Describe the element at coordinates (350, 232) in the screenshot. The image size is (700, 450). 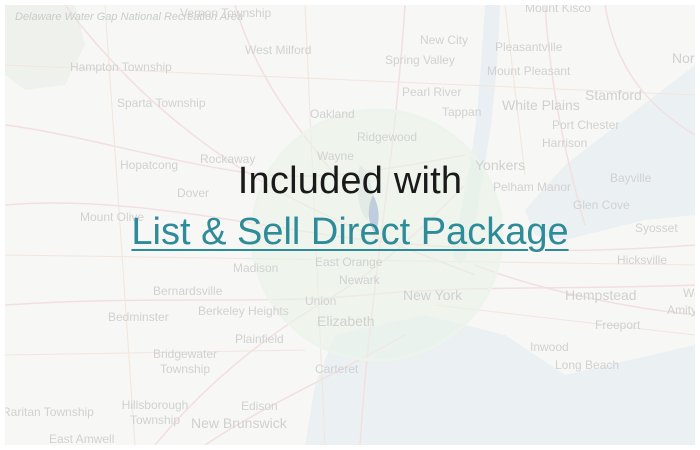
I see `package-link: List & Sell Direct Package` at that location.